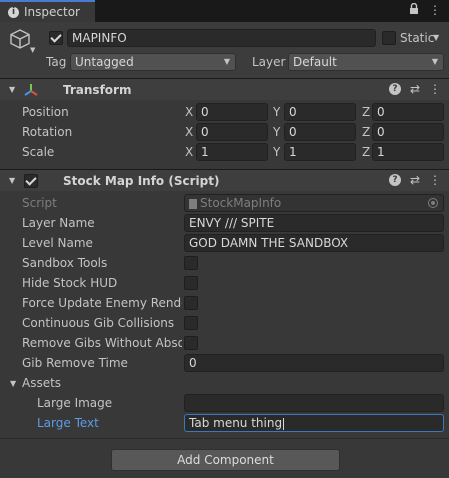 This screenshot has height=478, width=449. Describe the element at coordinates (153, 62) in the screenshot. I see `tag-dropdown: Untagged ▼` at that location.